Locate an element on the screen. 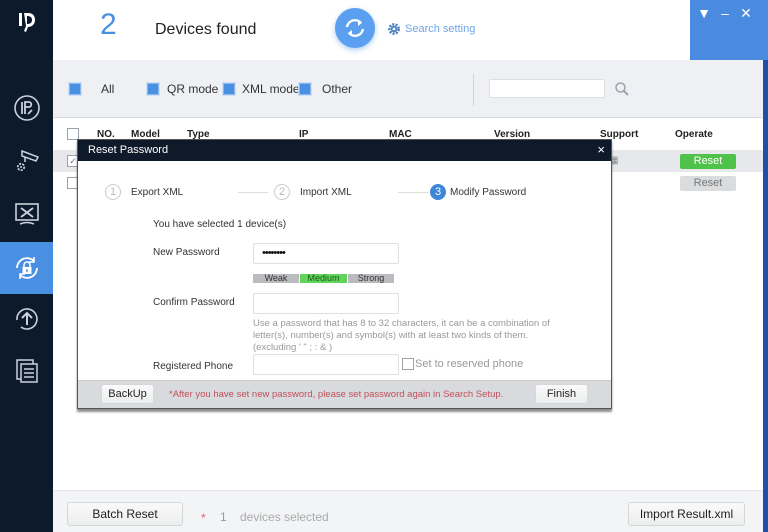  step-label: Import XML is located at coordinates (326, 192).